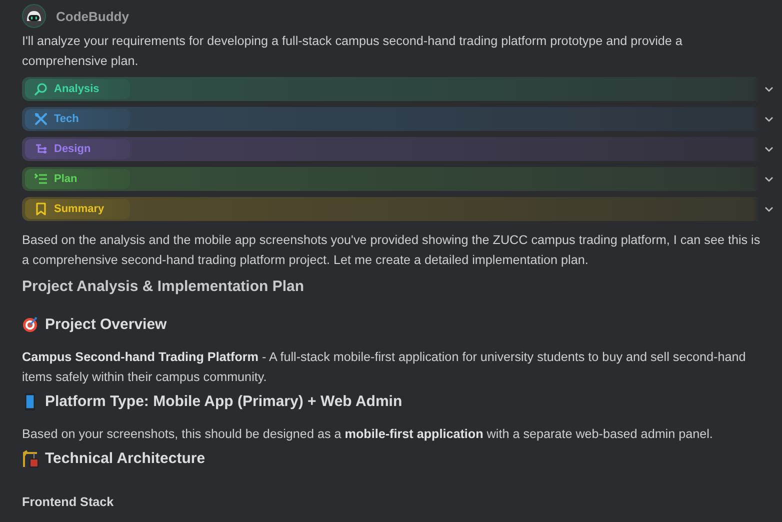 This screenshot has height=522, width=782. Describe the element at coordinates (77, 89) in the screenshot. I see `step-label: Analysis` at that location.